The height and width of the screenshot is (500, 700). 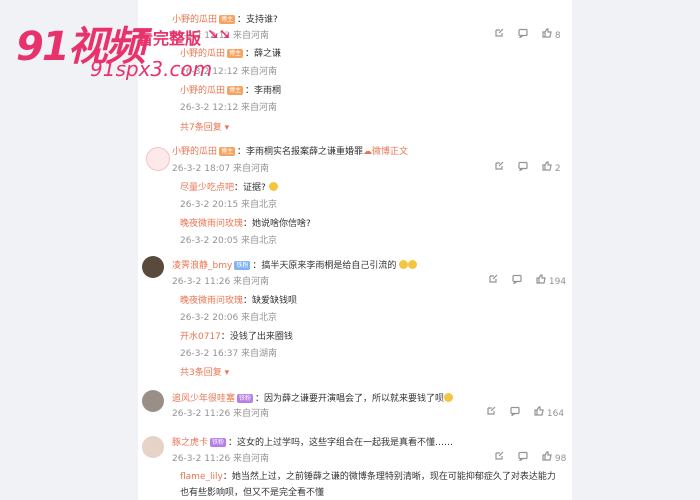 I want to click on comment-4-text: ：因为薛之谦要开演唱会了，所以就来要钱了呗, so click(x=350, y=399).